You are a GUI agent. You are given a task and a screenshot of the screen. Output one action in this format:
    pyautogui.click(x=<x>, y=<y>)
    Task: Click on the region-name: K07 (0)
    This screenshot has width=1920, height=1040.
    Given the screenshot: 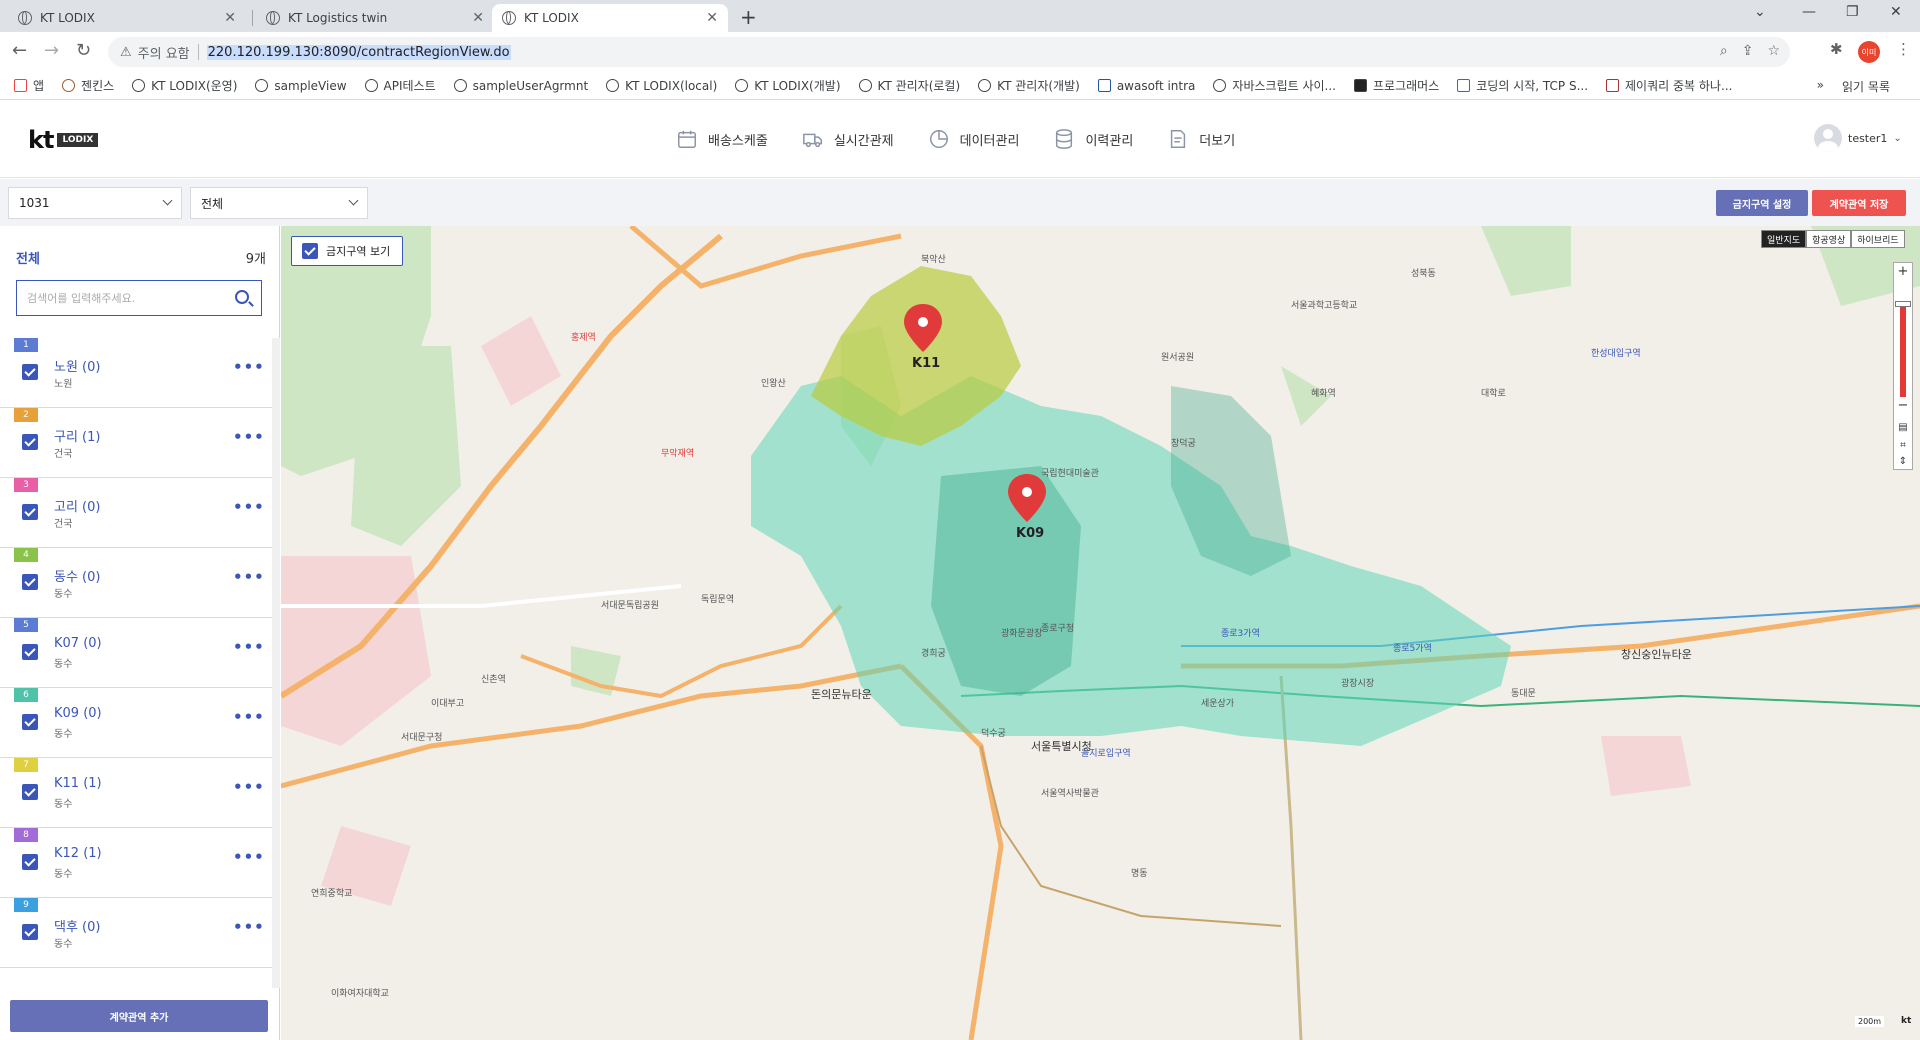 What is the action you would take?
    pyautogui.click(x=78, y=643)
    